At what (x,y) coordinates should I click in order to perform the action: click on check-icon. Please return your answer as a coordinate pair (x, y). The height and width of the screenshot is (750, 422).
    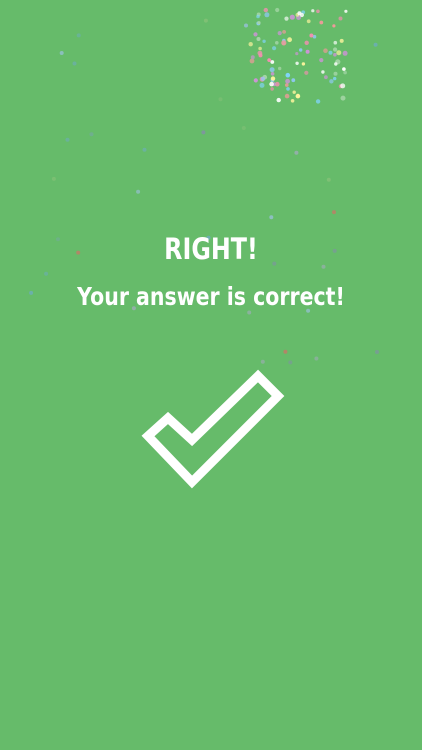
    Looking at the image, I should click on (213, 429).